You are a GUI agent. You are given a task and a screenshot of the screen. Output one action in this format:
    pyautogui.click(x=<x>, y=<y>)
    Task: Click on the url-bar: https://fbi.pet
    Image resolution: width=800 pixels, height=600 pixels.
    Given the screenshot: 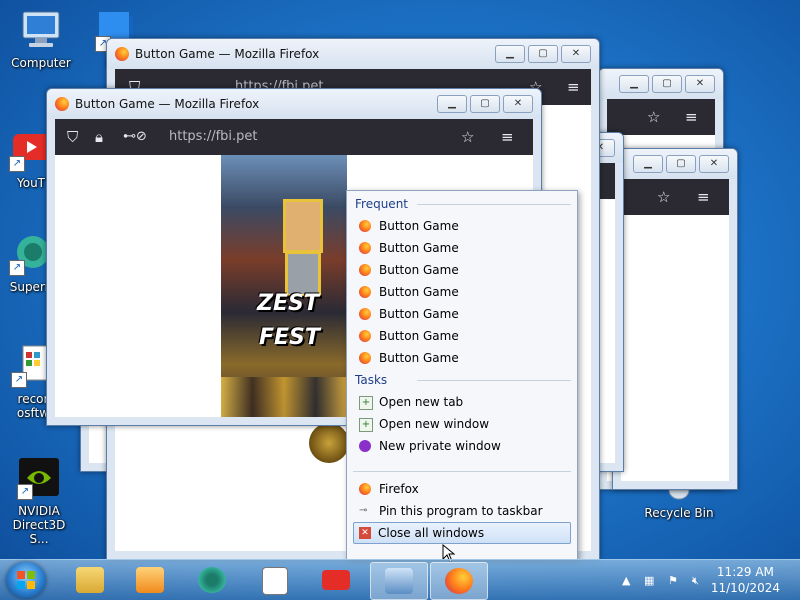 What is the action you would take?
    pyautogui.click(x=213, y=136)
    